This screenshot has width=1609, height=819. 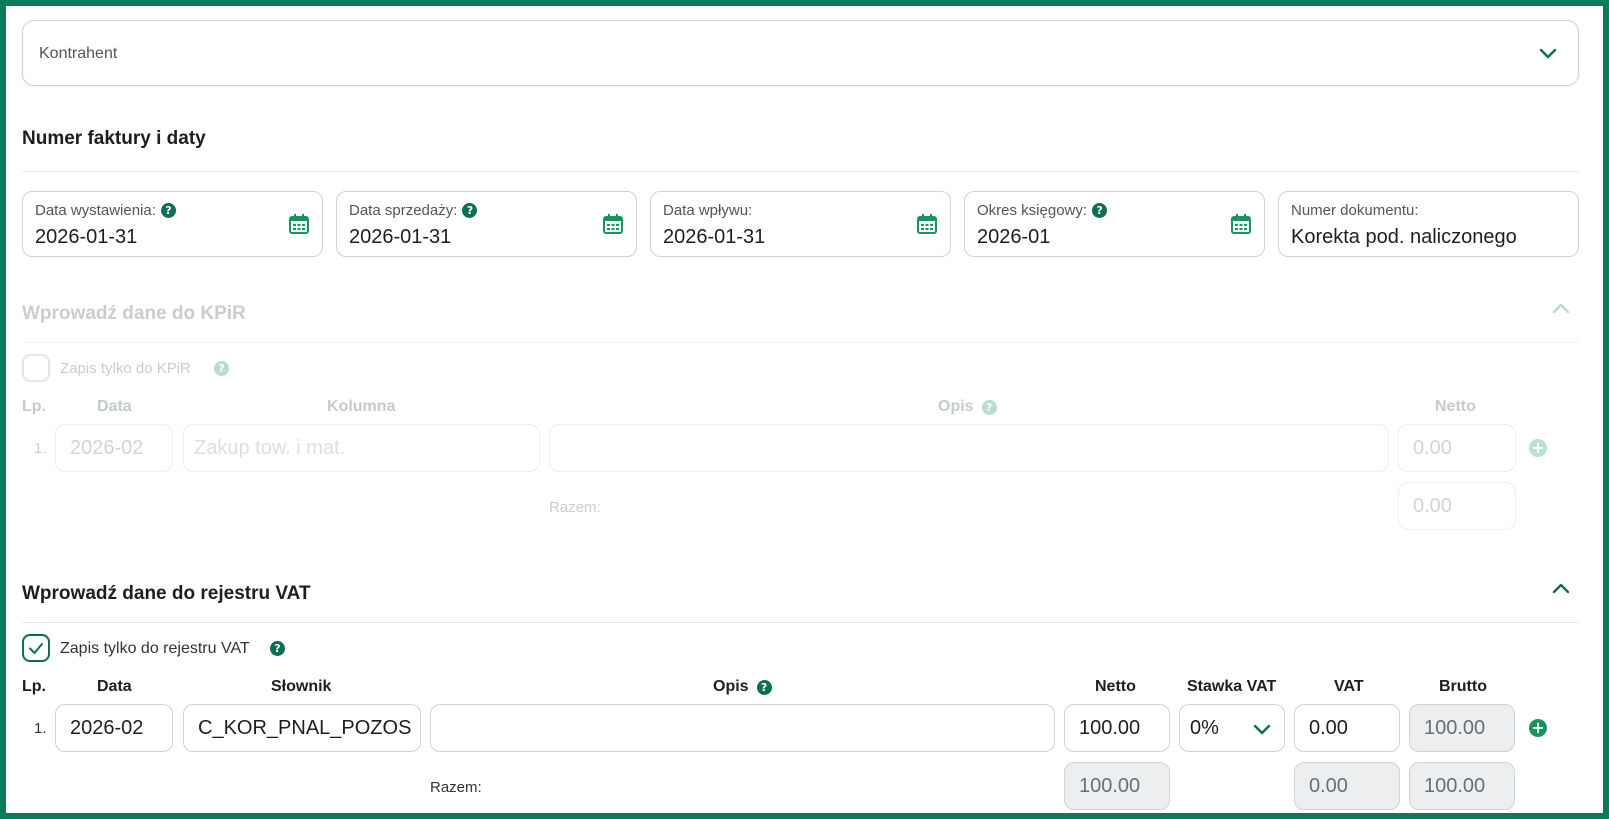 What do you see at coordinates (1042, 210) in the screenshot?
I see `accounting-period-label: Okres księgowy:?` at bounding box center [1042, 210].